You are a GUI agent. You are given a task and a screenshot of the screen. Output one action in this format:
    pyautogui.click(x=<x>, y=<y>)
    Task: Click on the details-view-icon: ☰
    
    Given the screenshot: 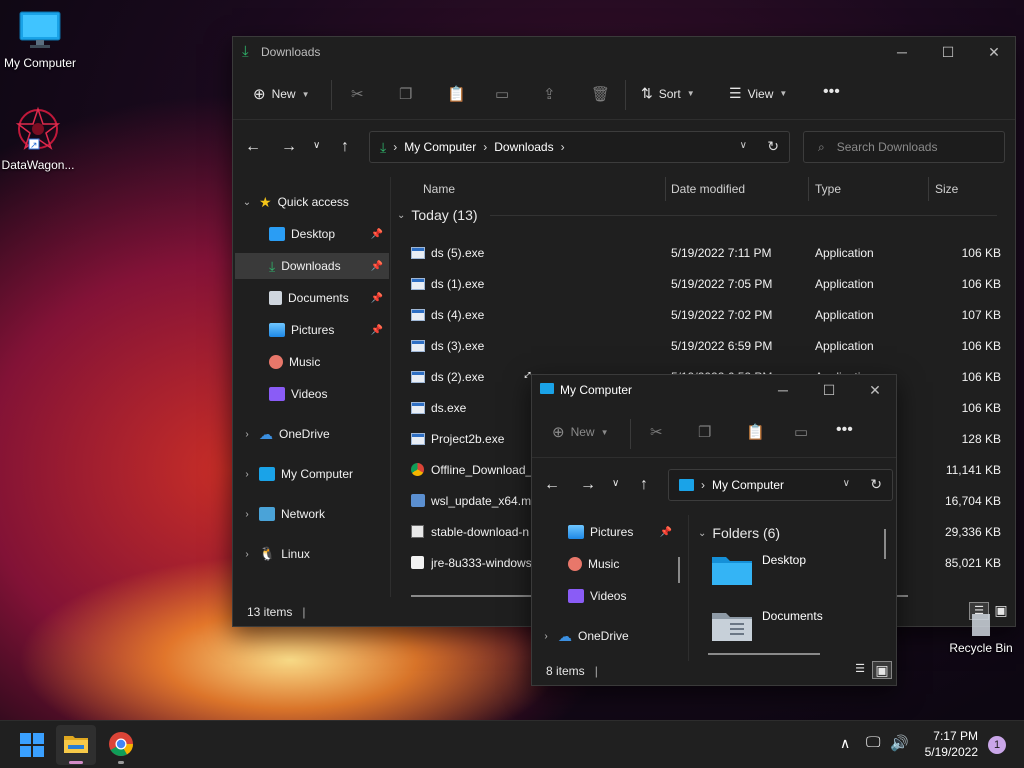 What is the action you would take?
    pyautogui.click(x=860, y=670)
    